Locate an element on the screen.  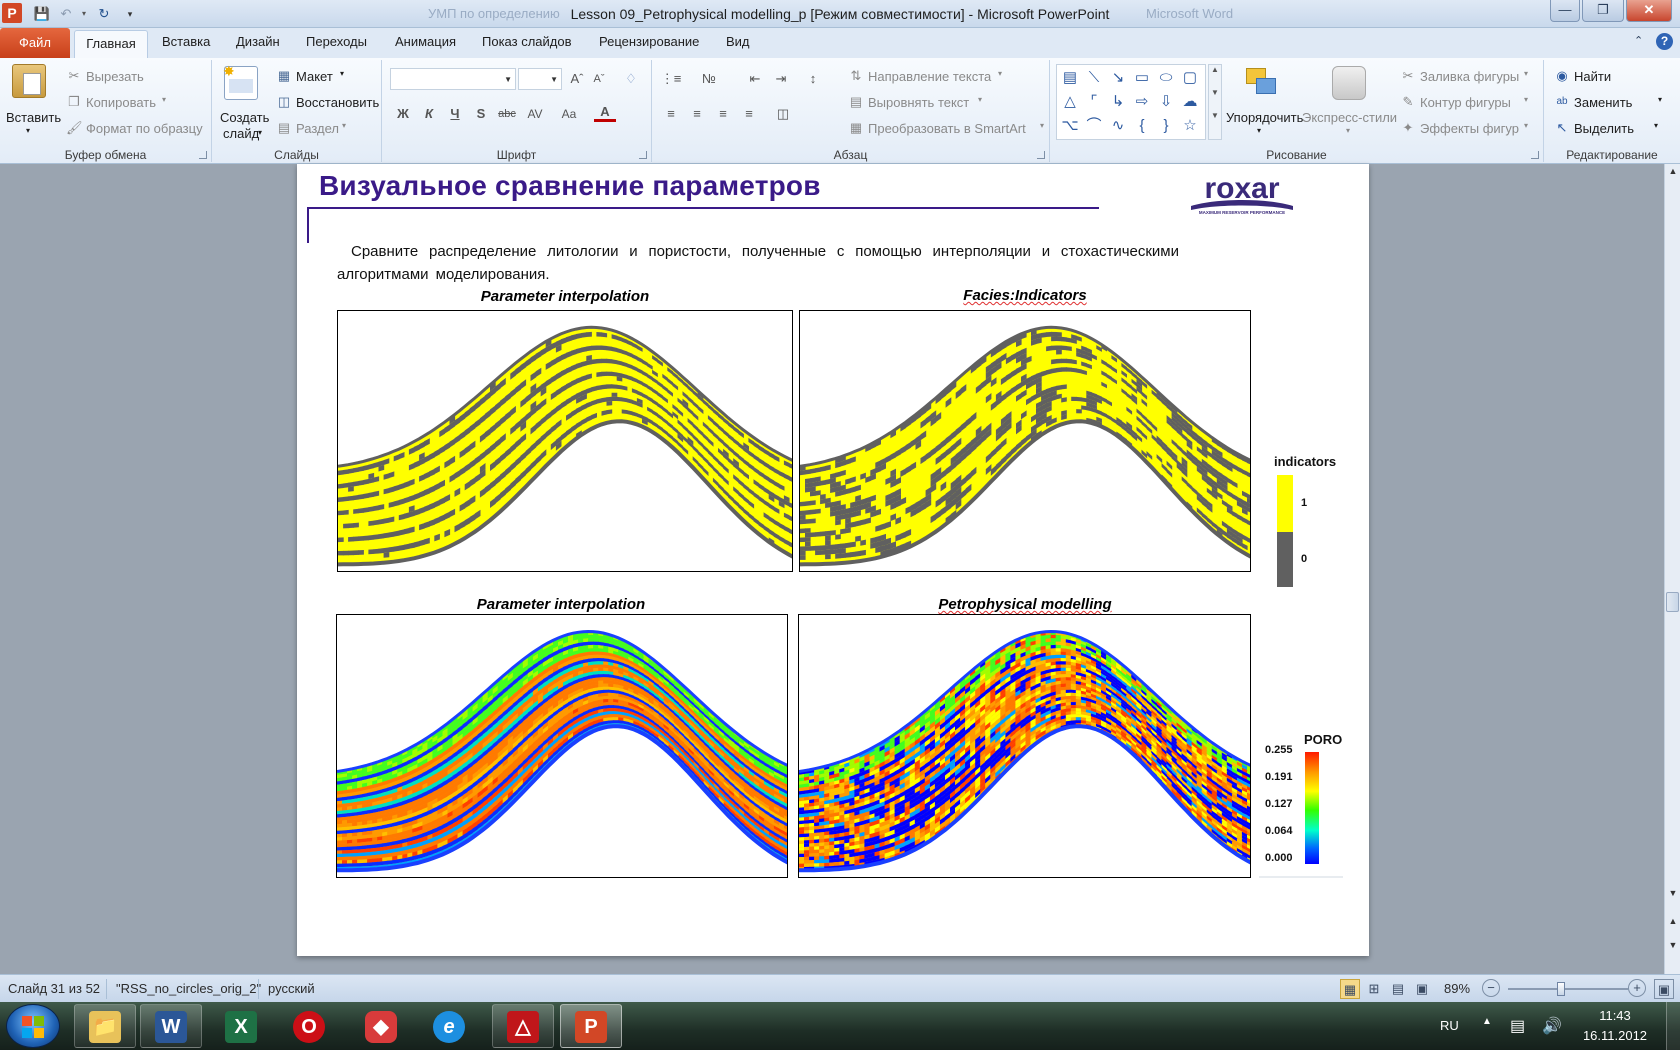
arrange-icon is located at coordinates (1261, 83).